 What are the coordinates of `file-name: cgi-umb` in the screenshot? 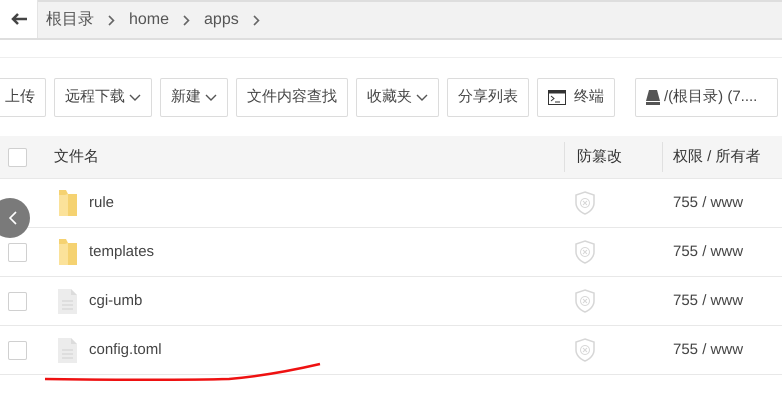 It's located at (115, 300).